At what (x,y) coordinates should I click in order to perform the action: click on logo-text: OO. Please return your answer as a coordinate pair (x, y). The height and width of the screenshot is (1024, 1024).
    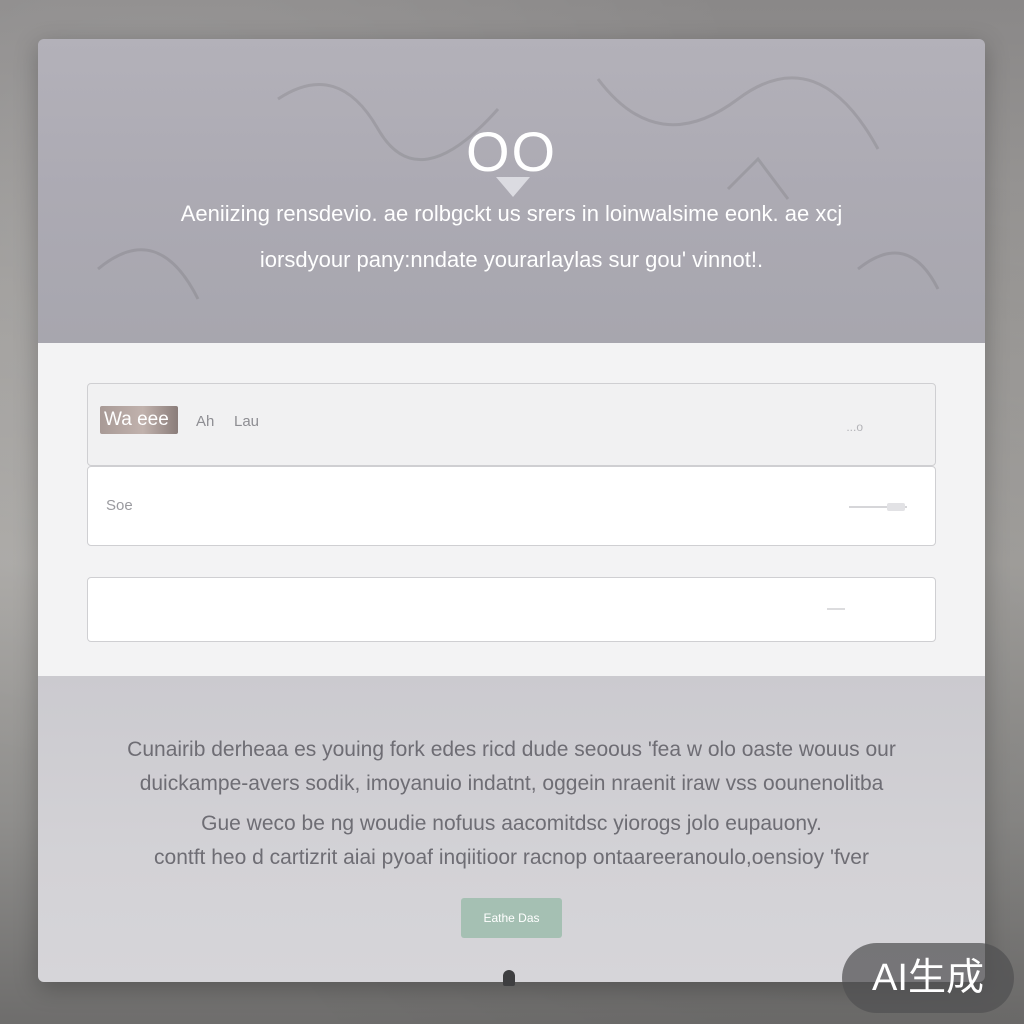
    Looking at the image, I should click on (511, 151).